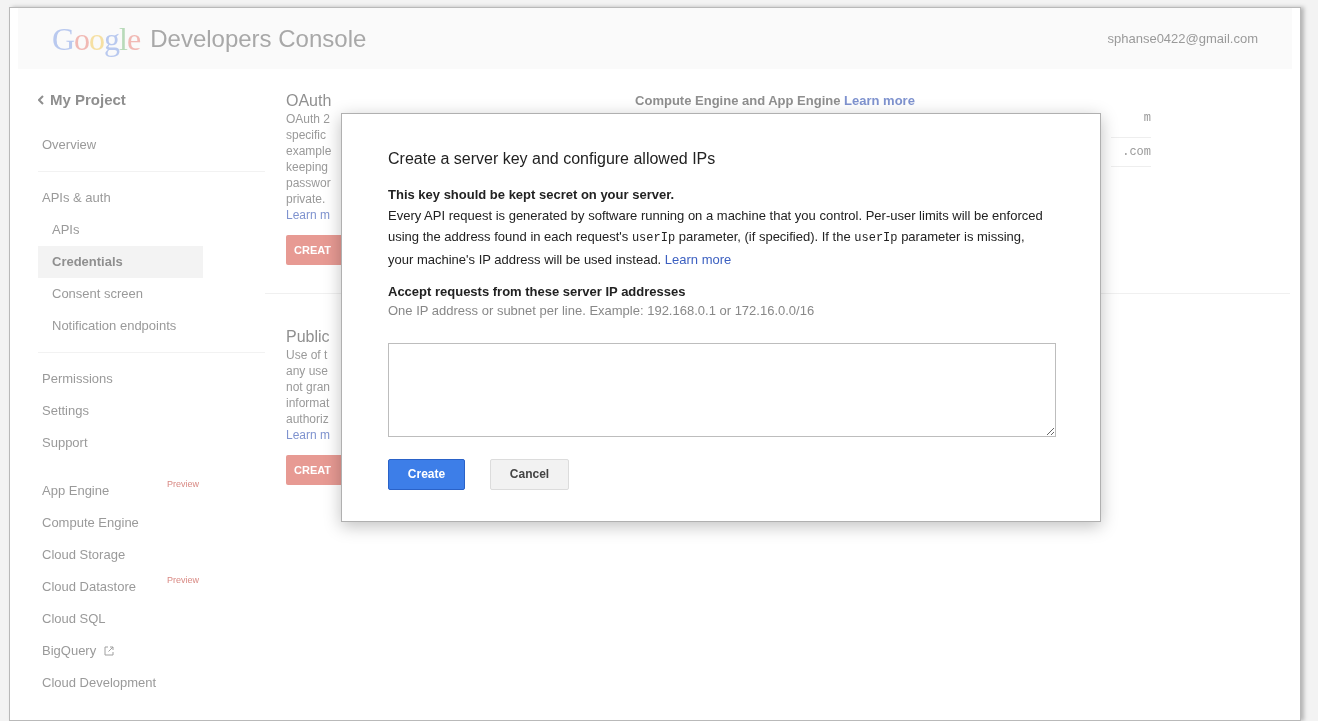  I want to click on fragment-text: m, so click(1147, 118).